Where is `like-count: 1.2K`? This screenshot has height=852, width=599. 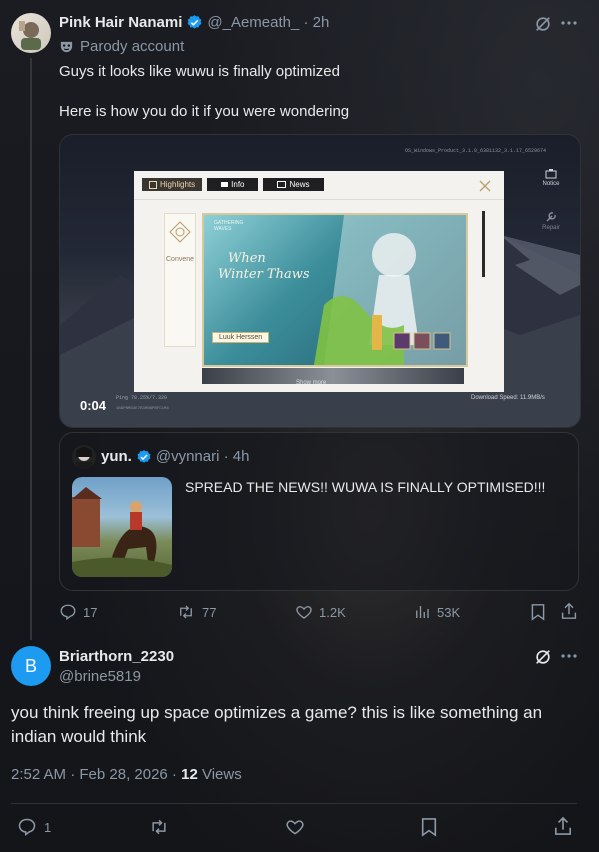 like-count: 1.2K is located at coordinates (332, 612).